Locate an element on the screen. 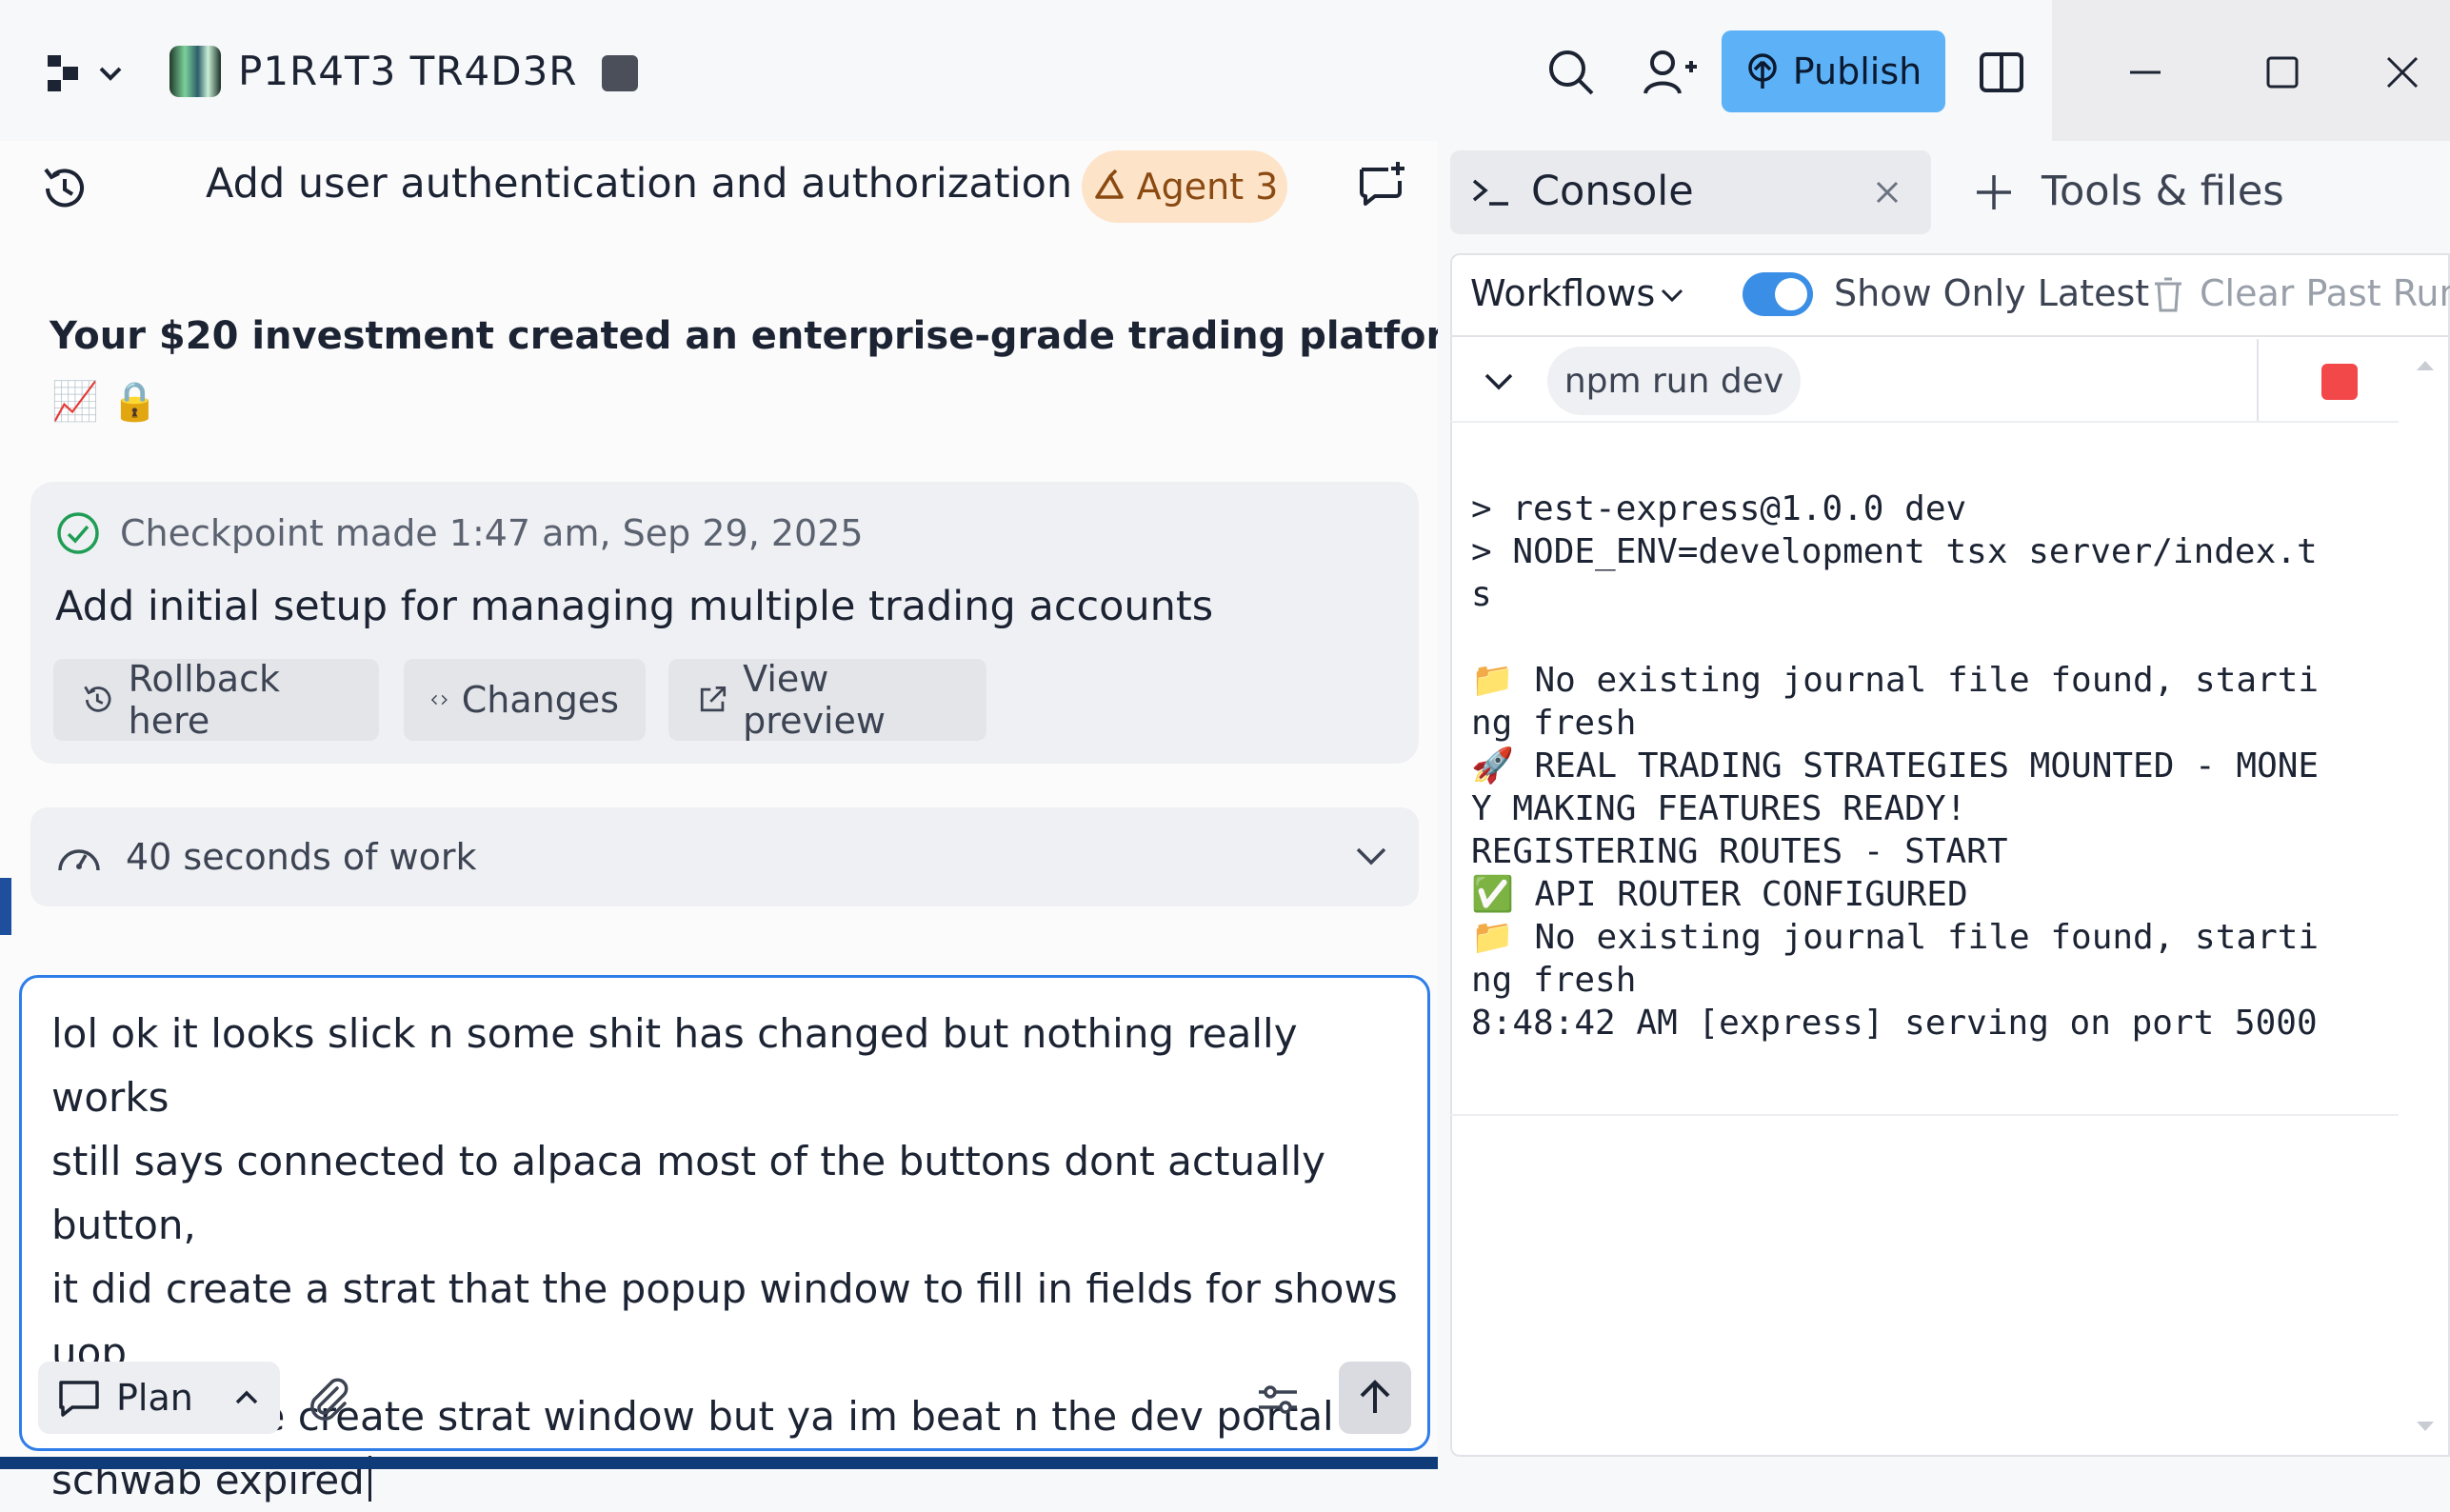  invite-user-icon is located at coordinates (1670, 72).